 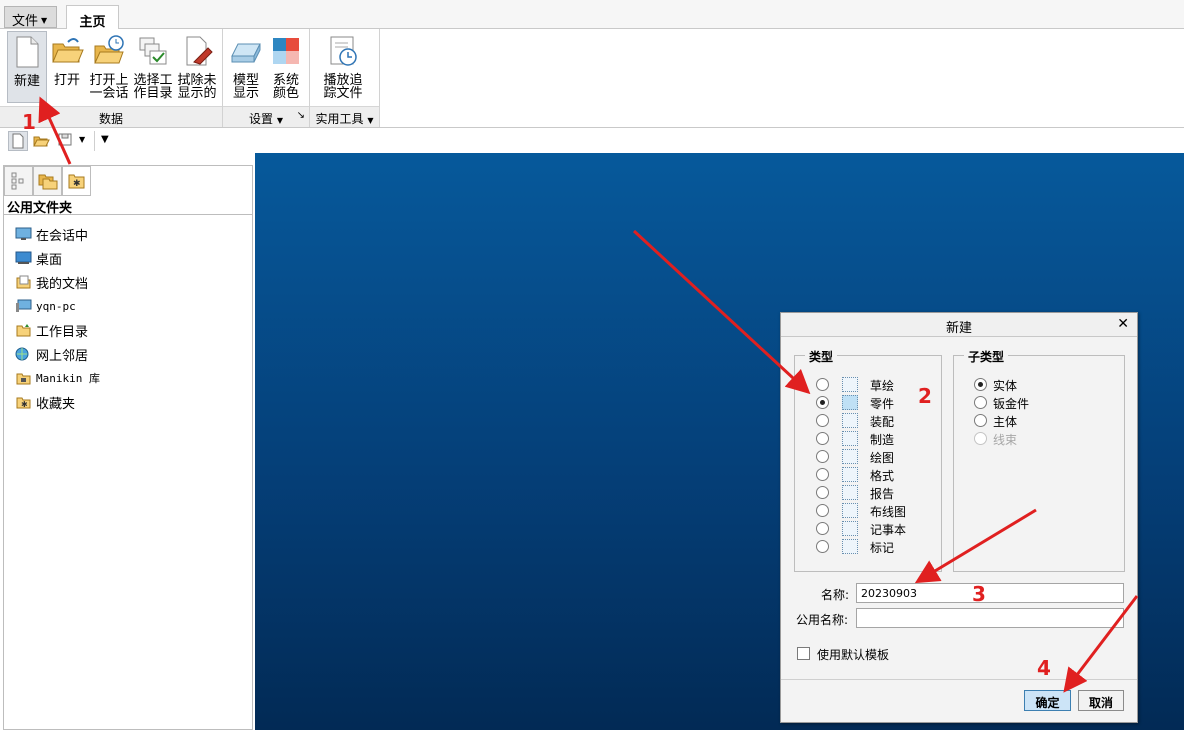 I want to click on dialog-launcher-icon: ↘, so click(x=301, y=115).